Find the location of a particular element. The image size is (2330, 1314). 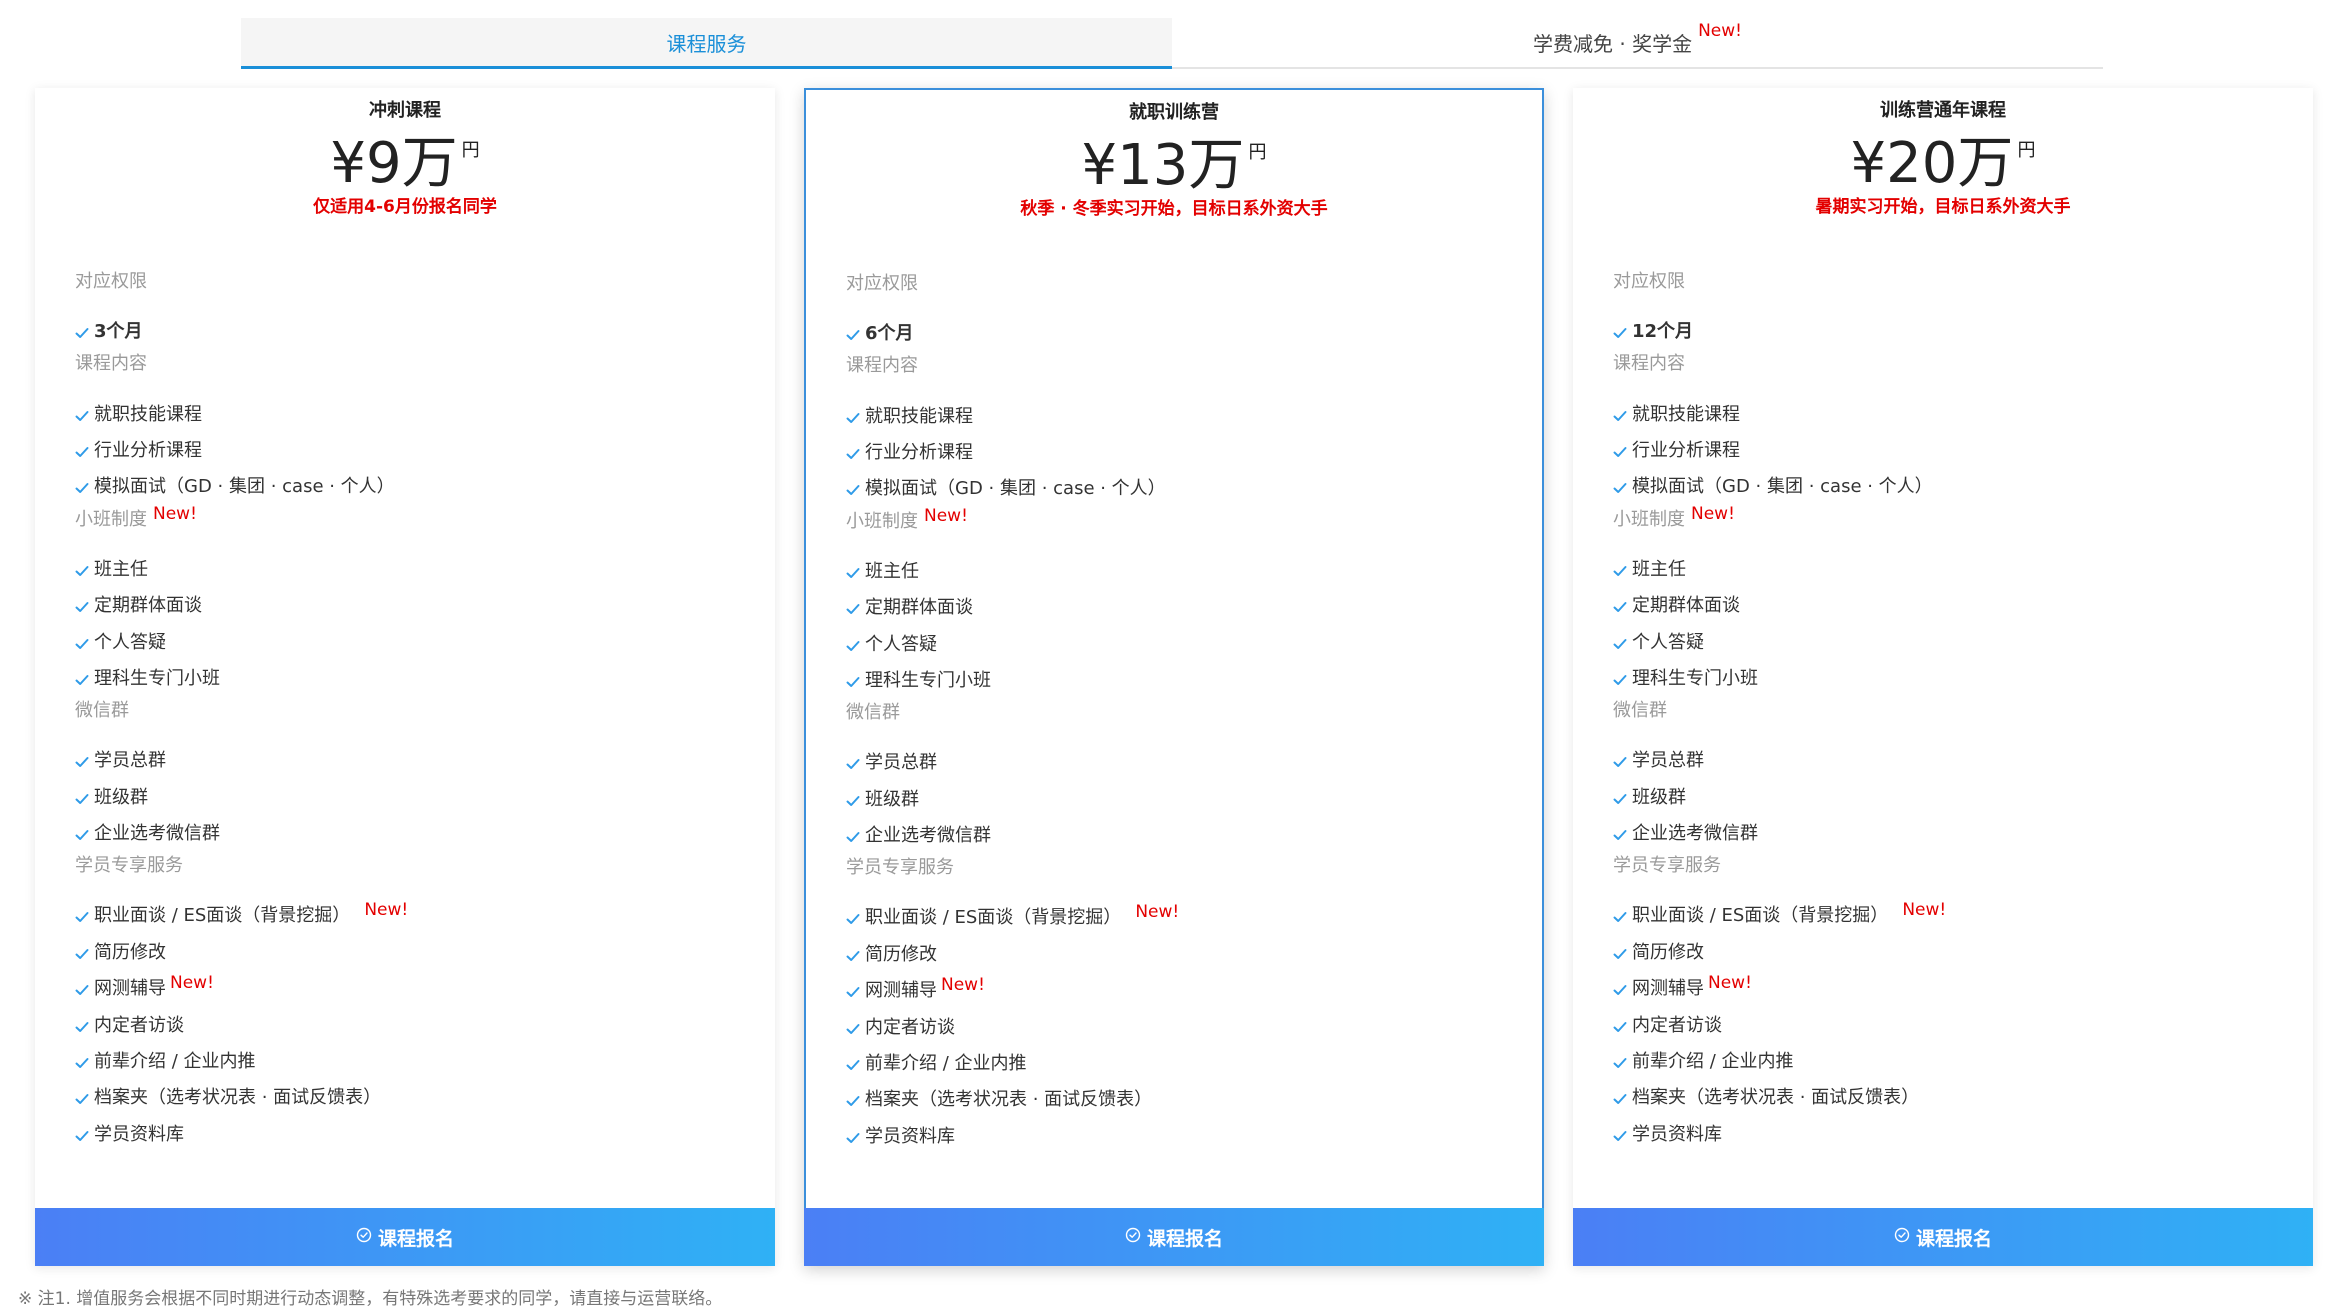

tab-label: 课程服务 is located at coordinates (706, 43).